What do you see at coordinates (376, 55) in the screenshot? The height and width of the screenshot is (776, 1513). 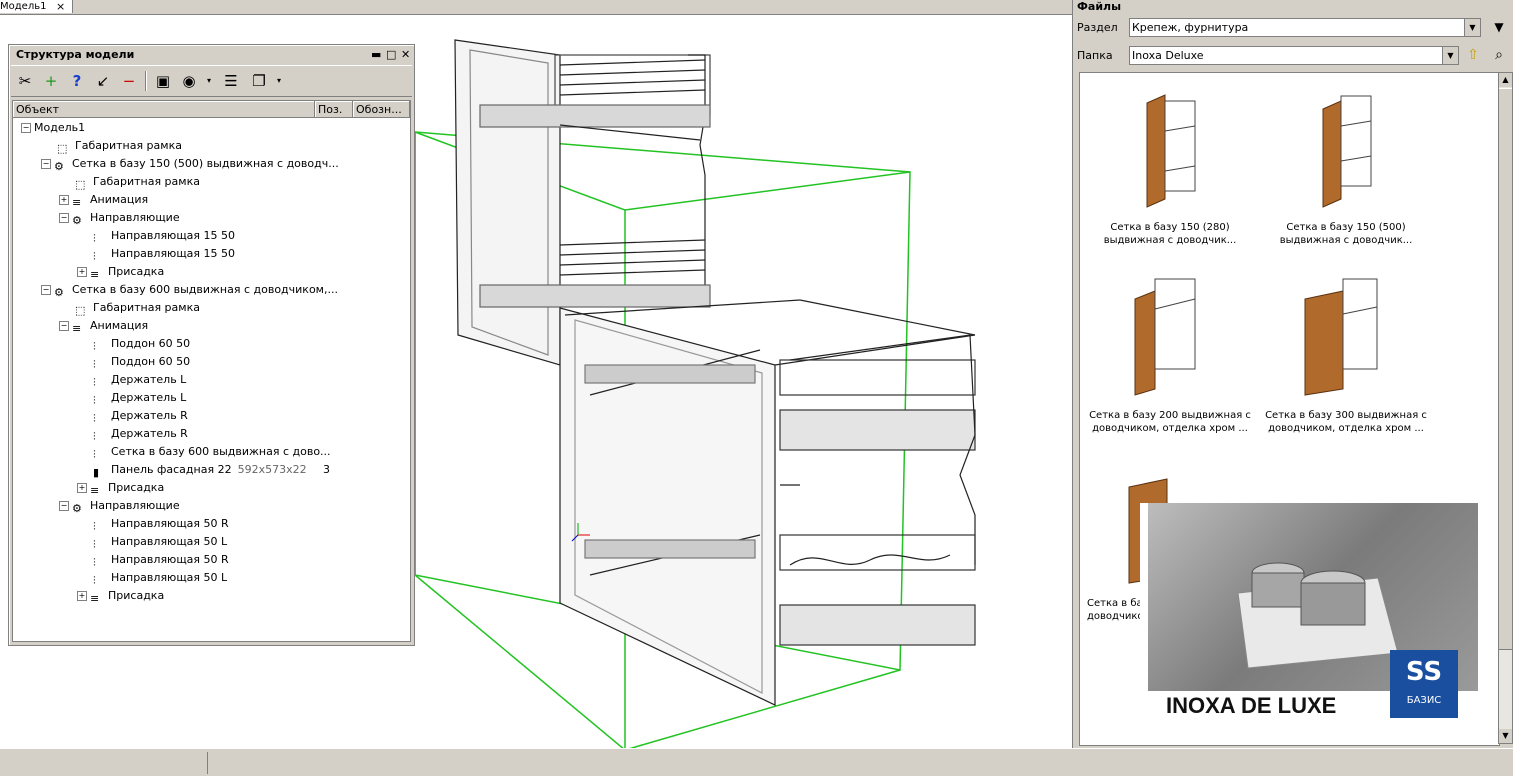 I see `minimize-icon: ▬` at bounding box center [376, 55].